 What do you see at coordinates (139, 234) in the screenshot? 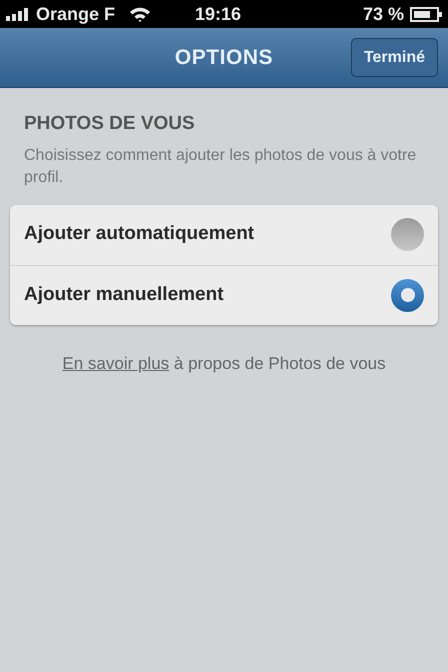
I see `option-label: Ajouter automatiquement` at bounding box center [139, 234].